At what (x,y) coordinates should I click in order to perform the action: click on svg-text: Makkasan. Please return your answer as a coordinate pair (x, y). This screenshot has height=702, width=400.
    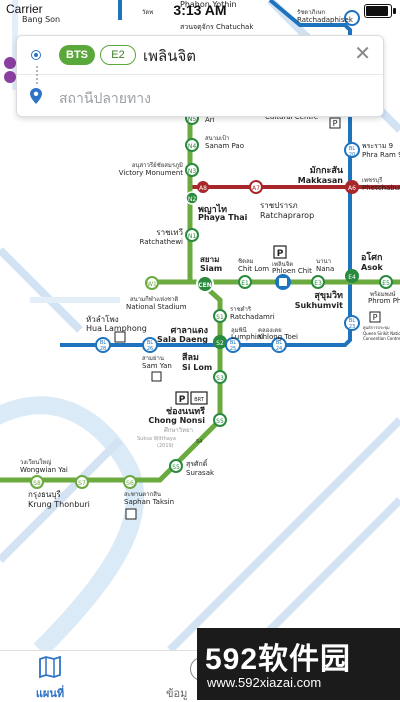
    Looking at the image, I should click on (321, 180).